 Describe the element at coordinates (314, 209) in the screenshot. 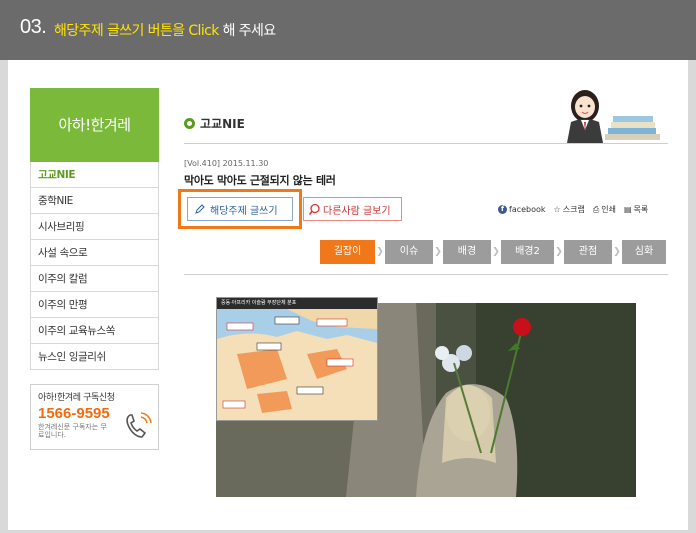

I see `magnifier-icon` at that location.